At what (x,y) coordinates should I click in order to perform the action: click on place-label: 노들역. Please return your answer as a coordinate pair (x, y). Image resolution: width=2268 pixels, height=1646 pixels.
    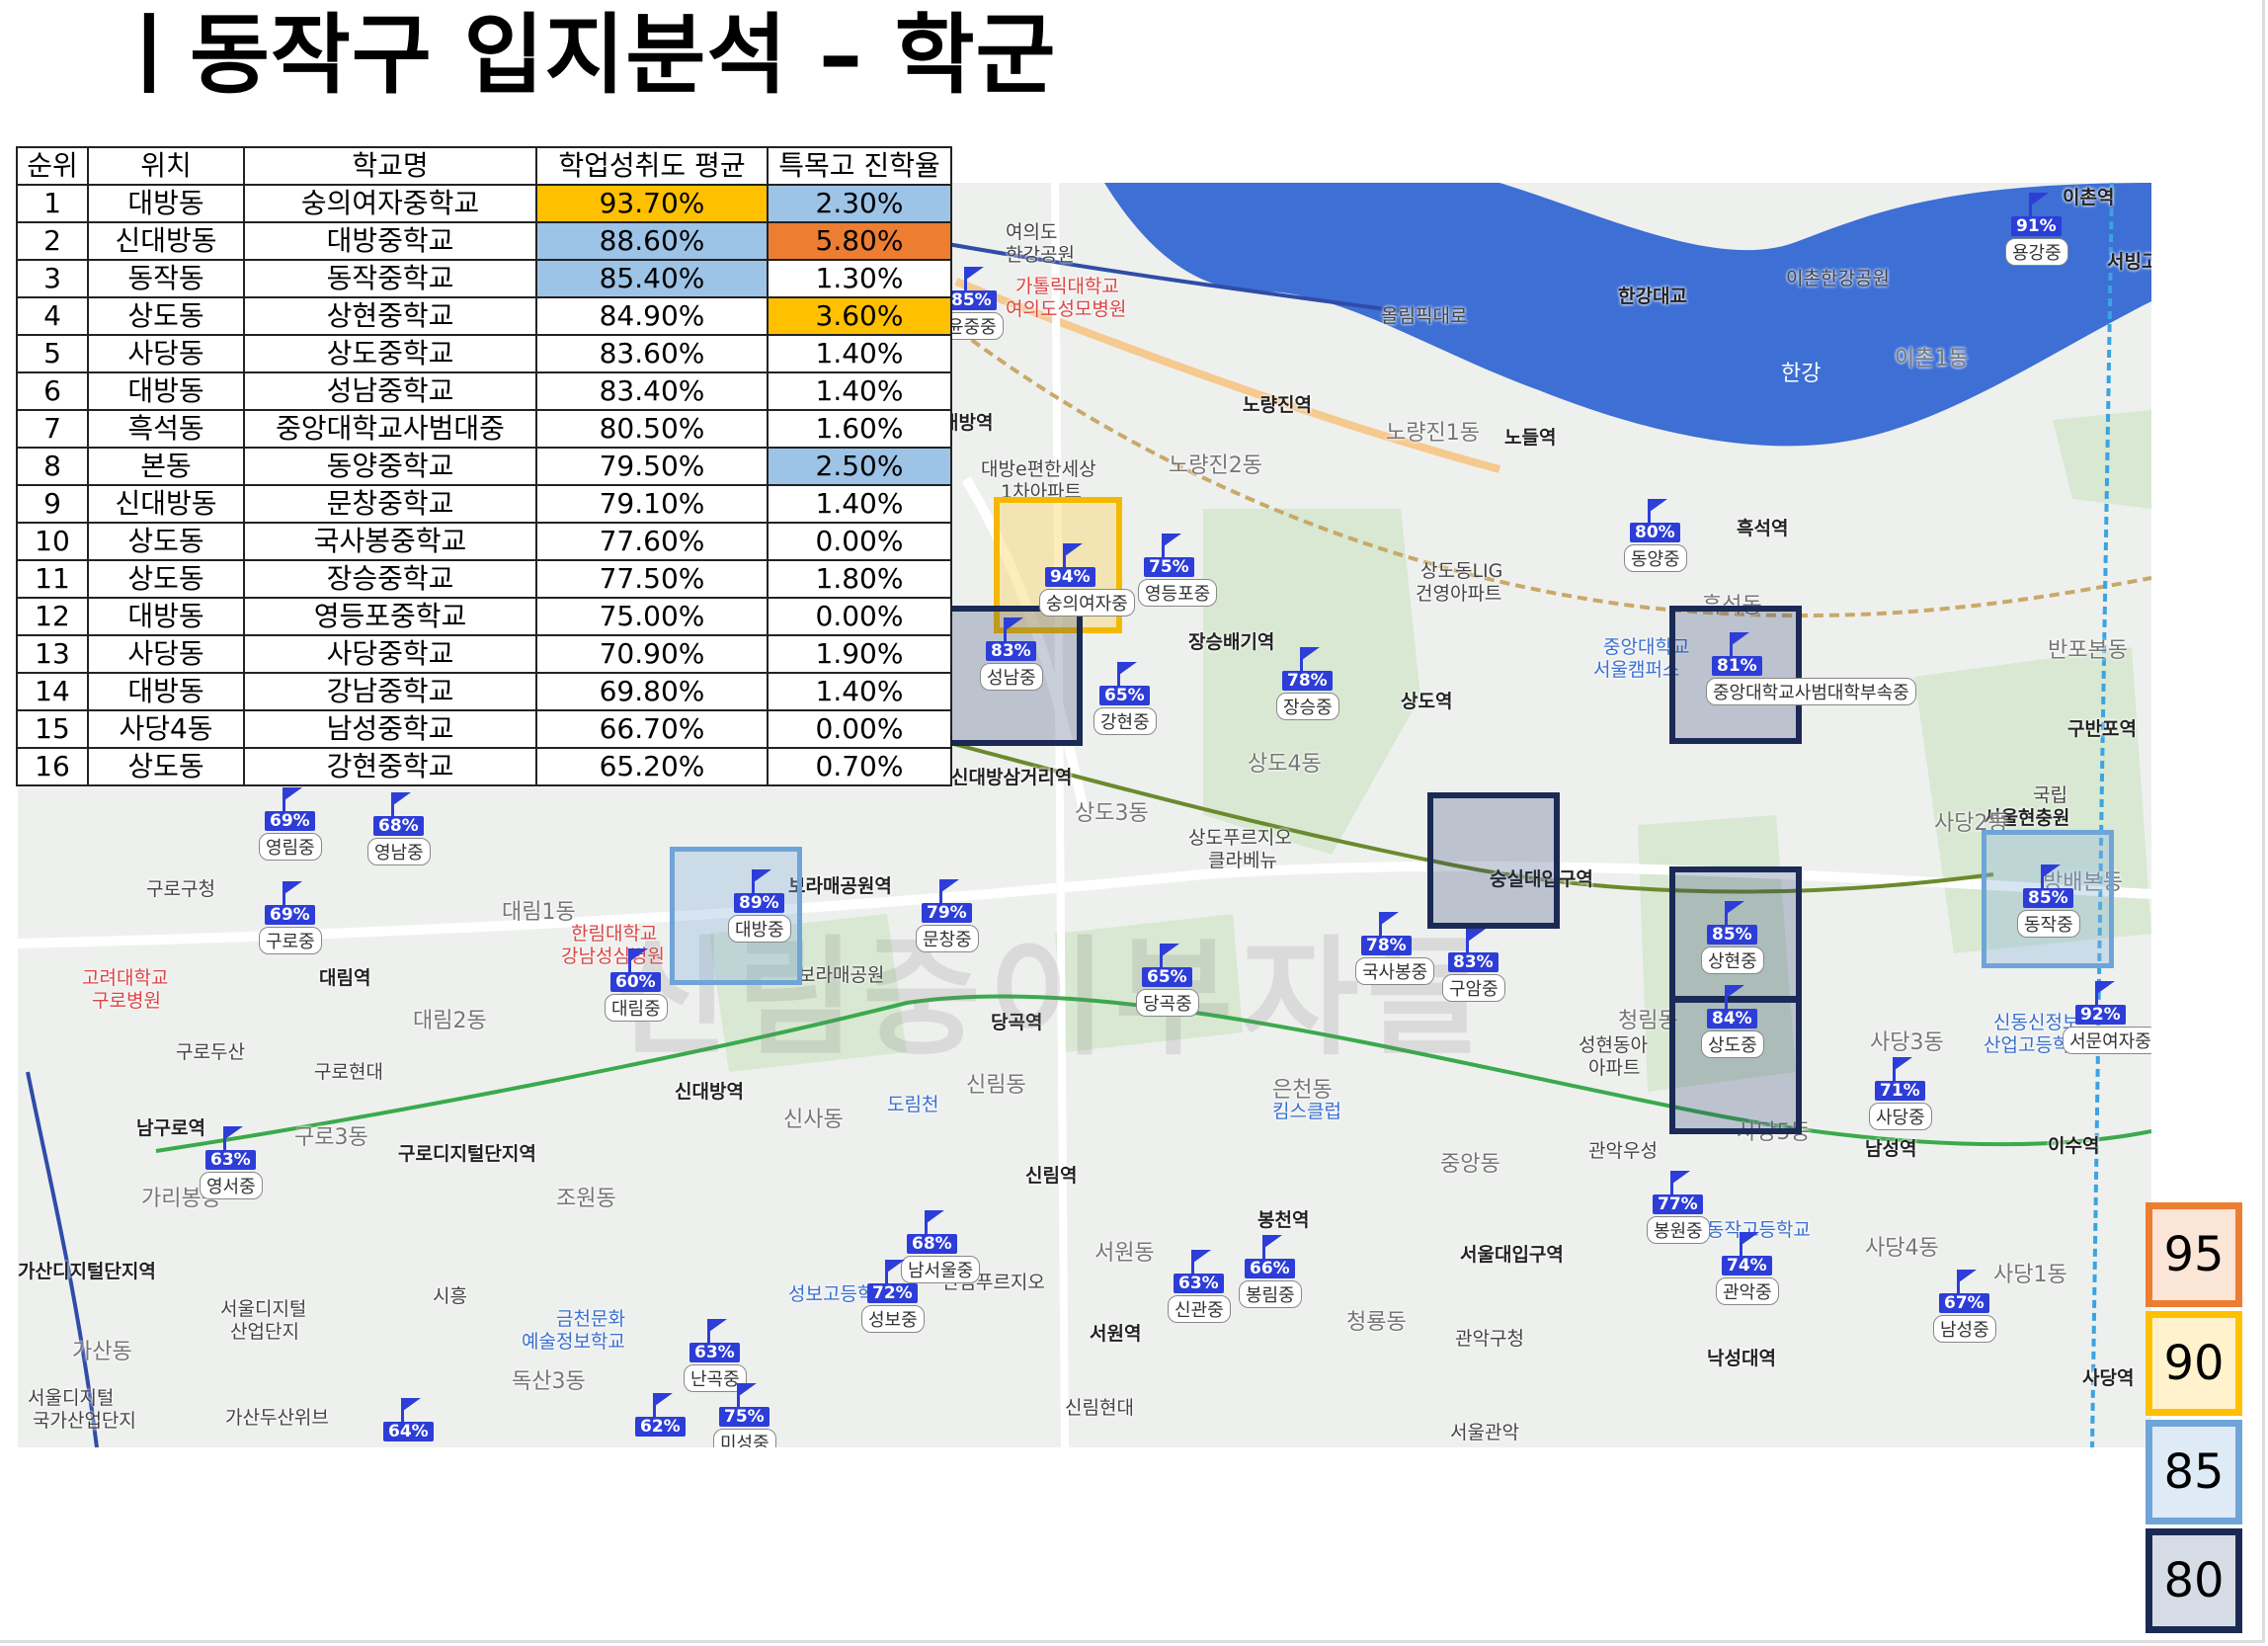
    Looking at the image, I should click on (1530, 438).